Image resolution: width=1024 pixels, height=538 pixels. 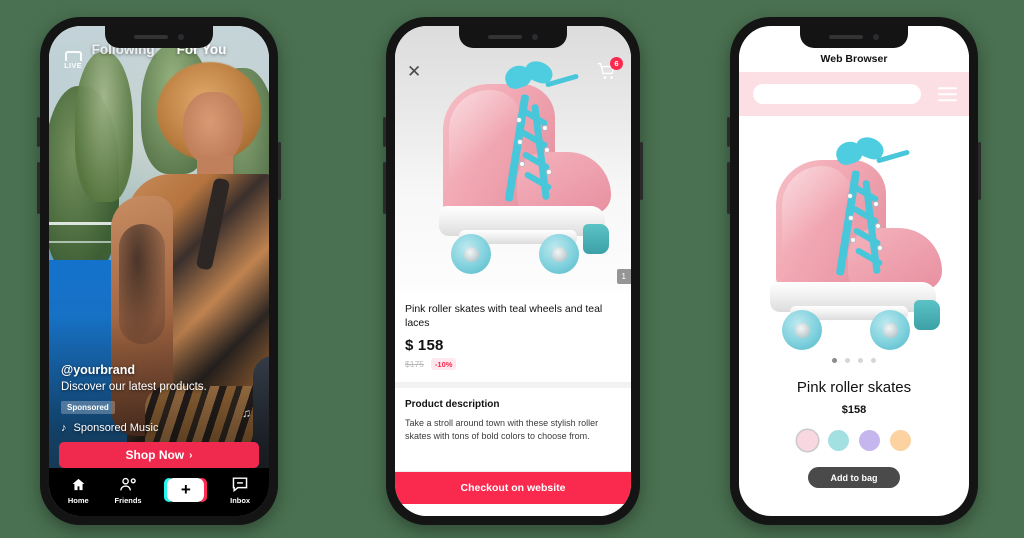 I want to click on search-input, so click(x=837, y=94).